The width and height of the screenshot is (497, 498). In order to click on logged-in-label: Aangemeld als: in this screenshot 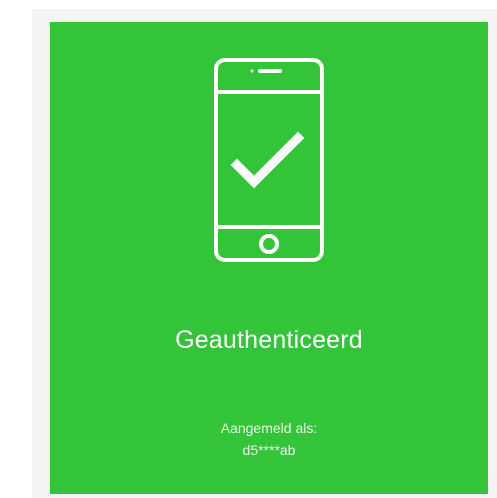, I will do `click(269, 428)`.